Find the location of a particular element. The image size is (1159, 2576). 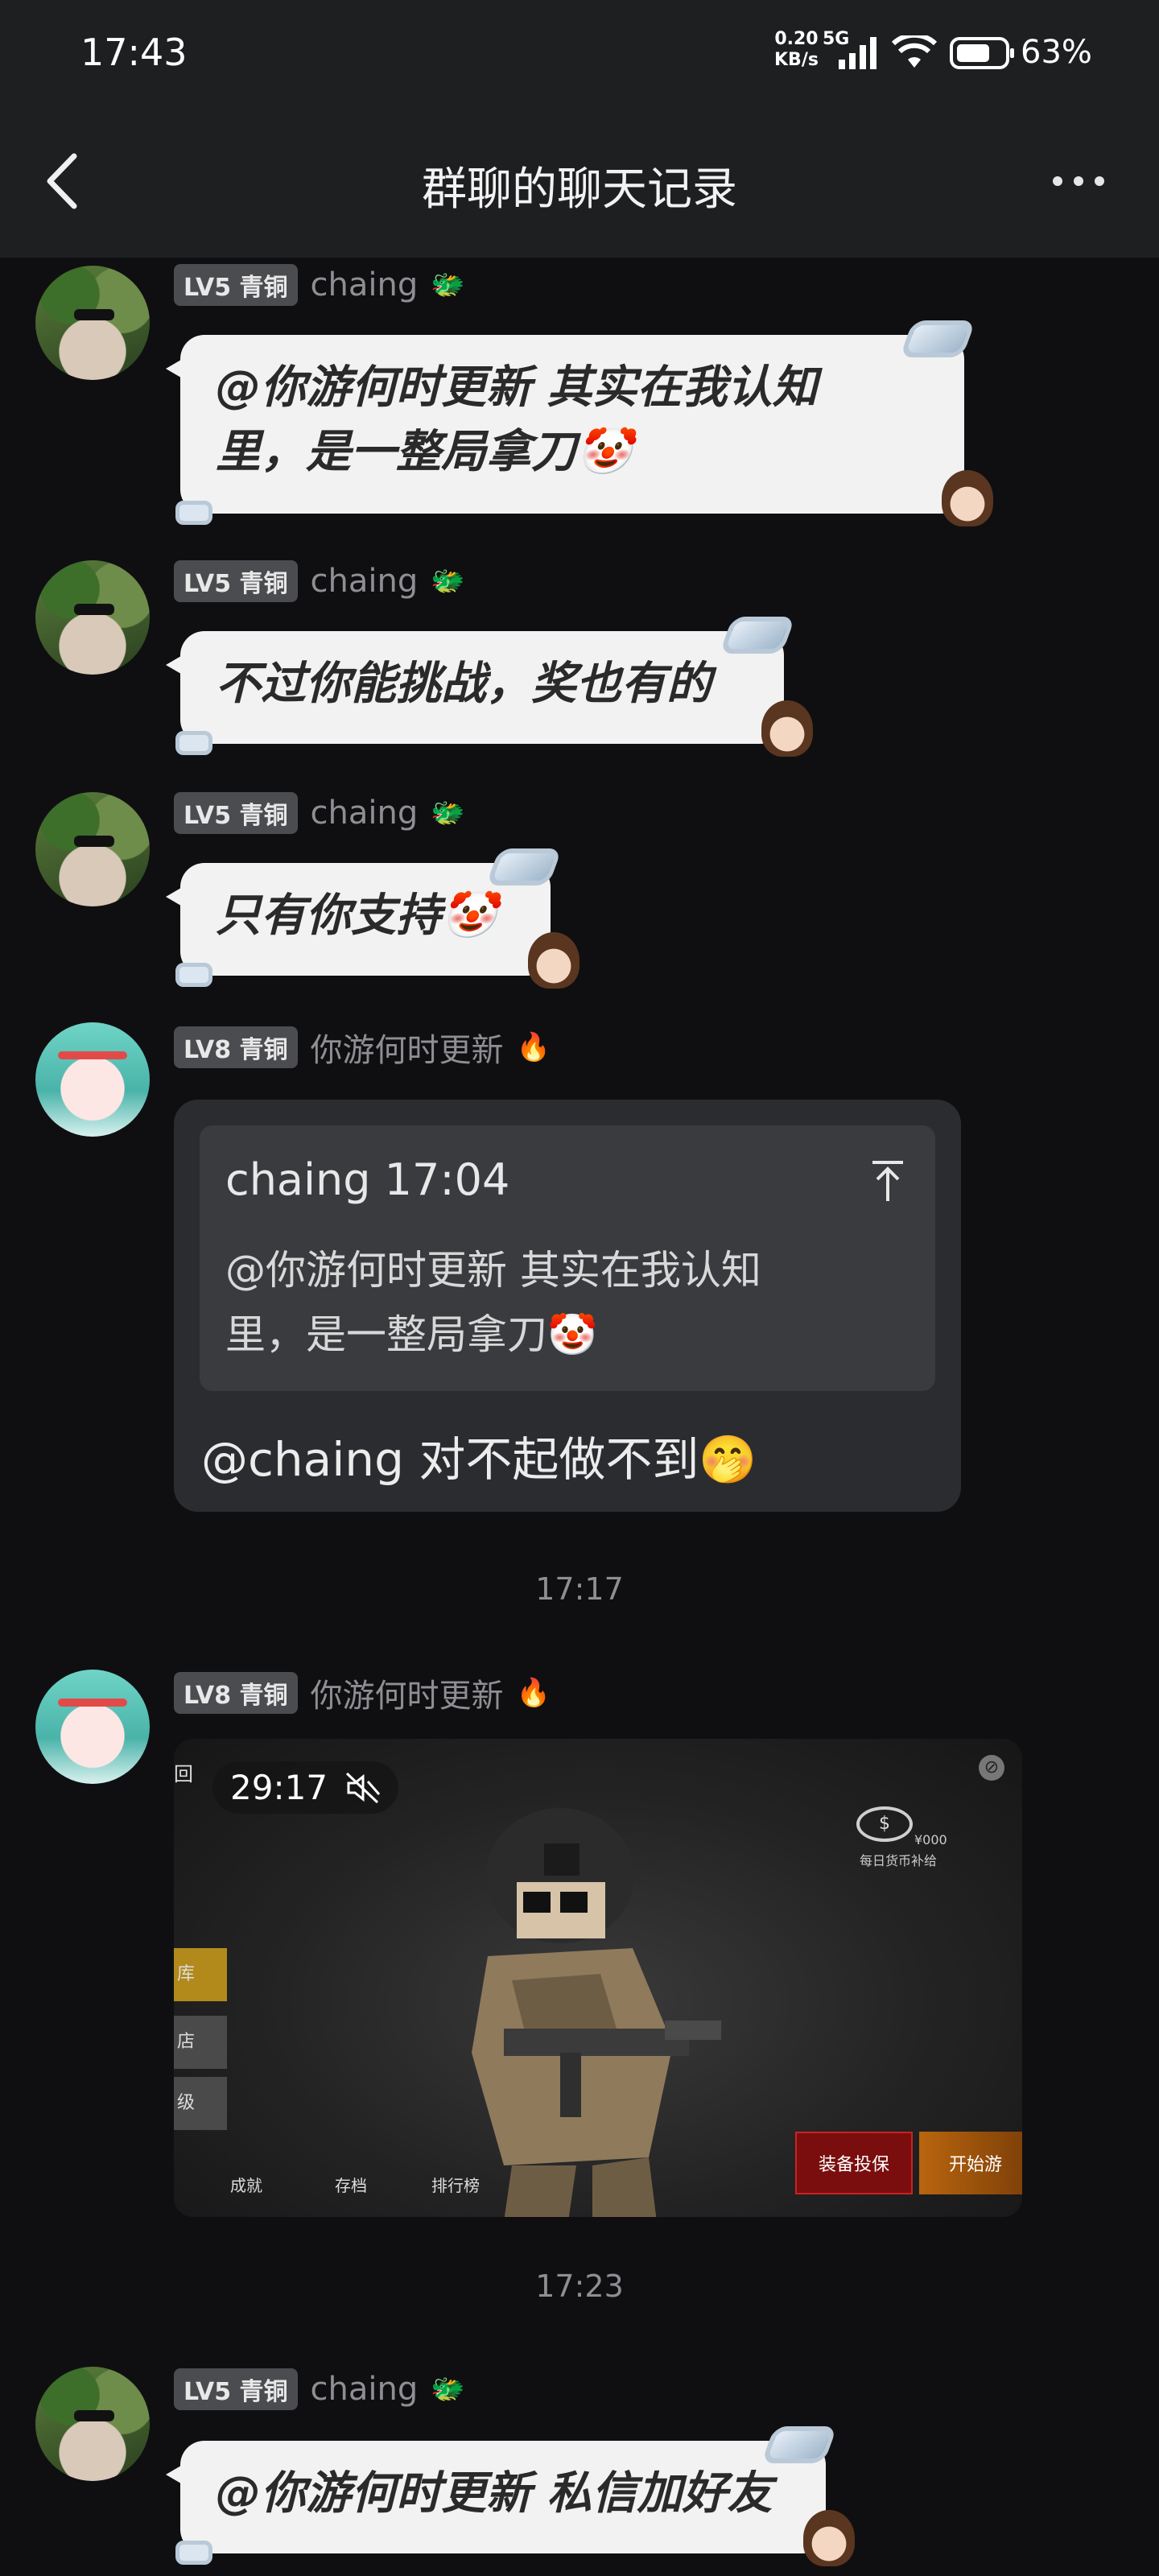

message-text: 只有你支持🤡 is located at coordinates (356, 916).